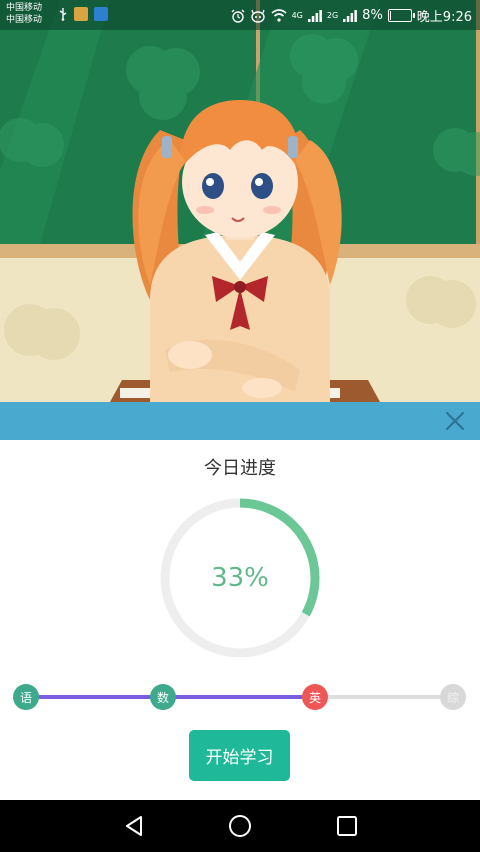  I want to click on subject-steps: 语 数 英 综, so click(240, 696).